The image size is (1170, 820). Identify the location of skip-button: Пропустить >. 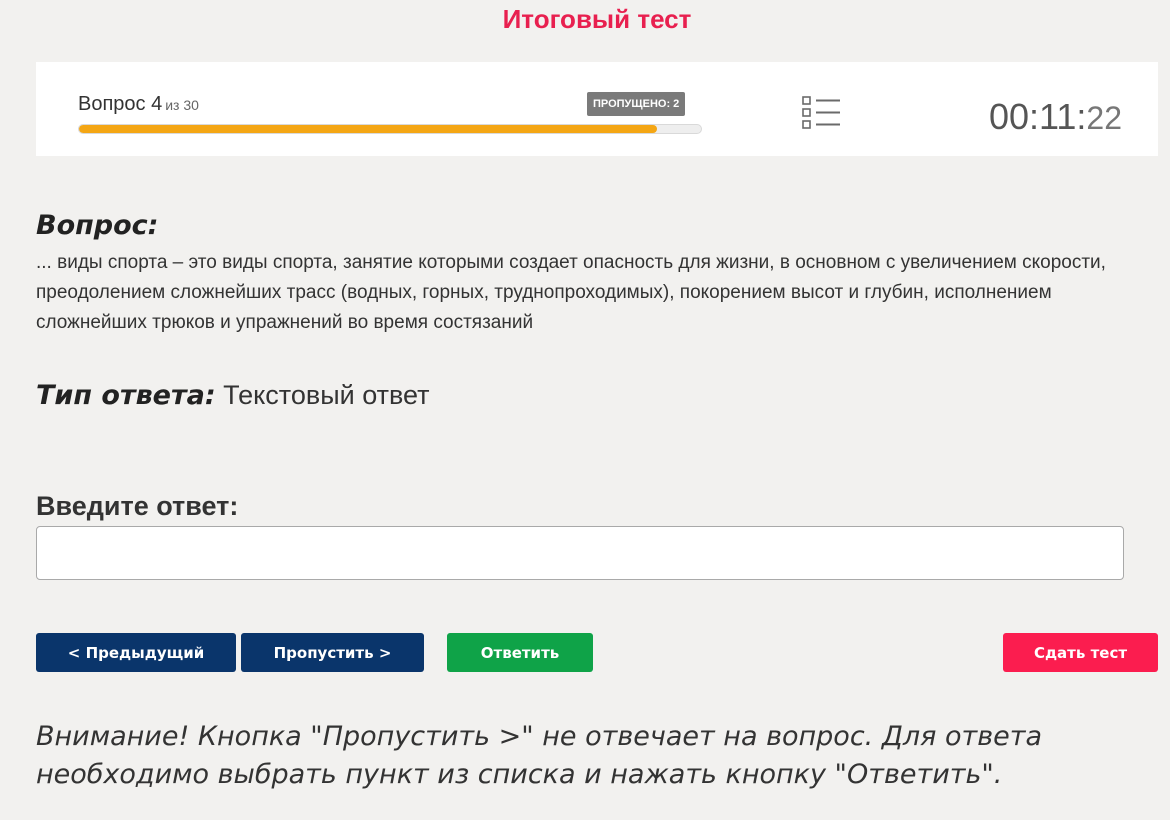
(332, 652).